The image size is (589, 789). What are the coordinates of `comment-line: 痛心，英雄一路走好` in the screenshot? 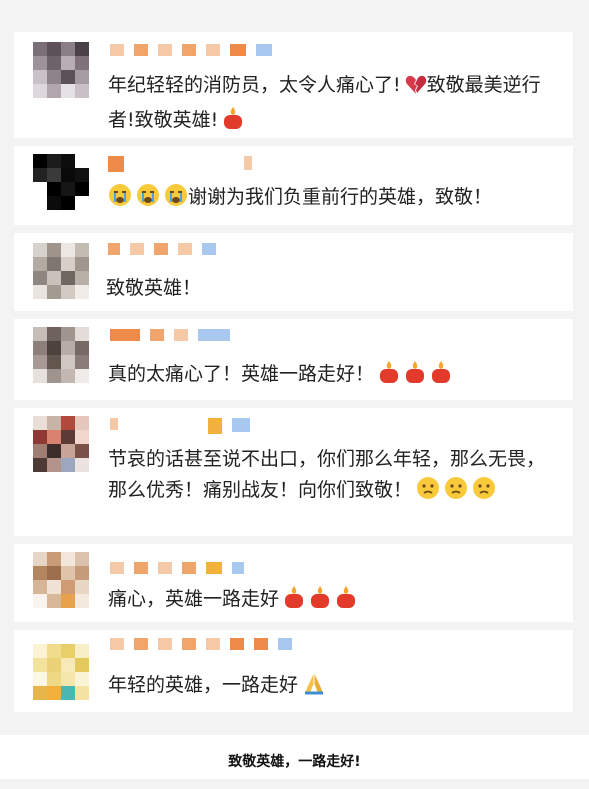 It's located at (194, 599).